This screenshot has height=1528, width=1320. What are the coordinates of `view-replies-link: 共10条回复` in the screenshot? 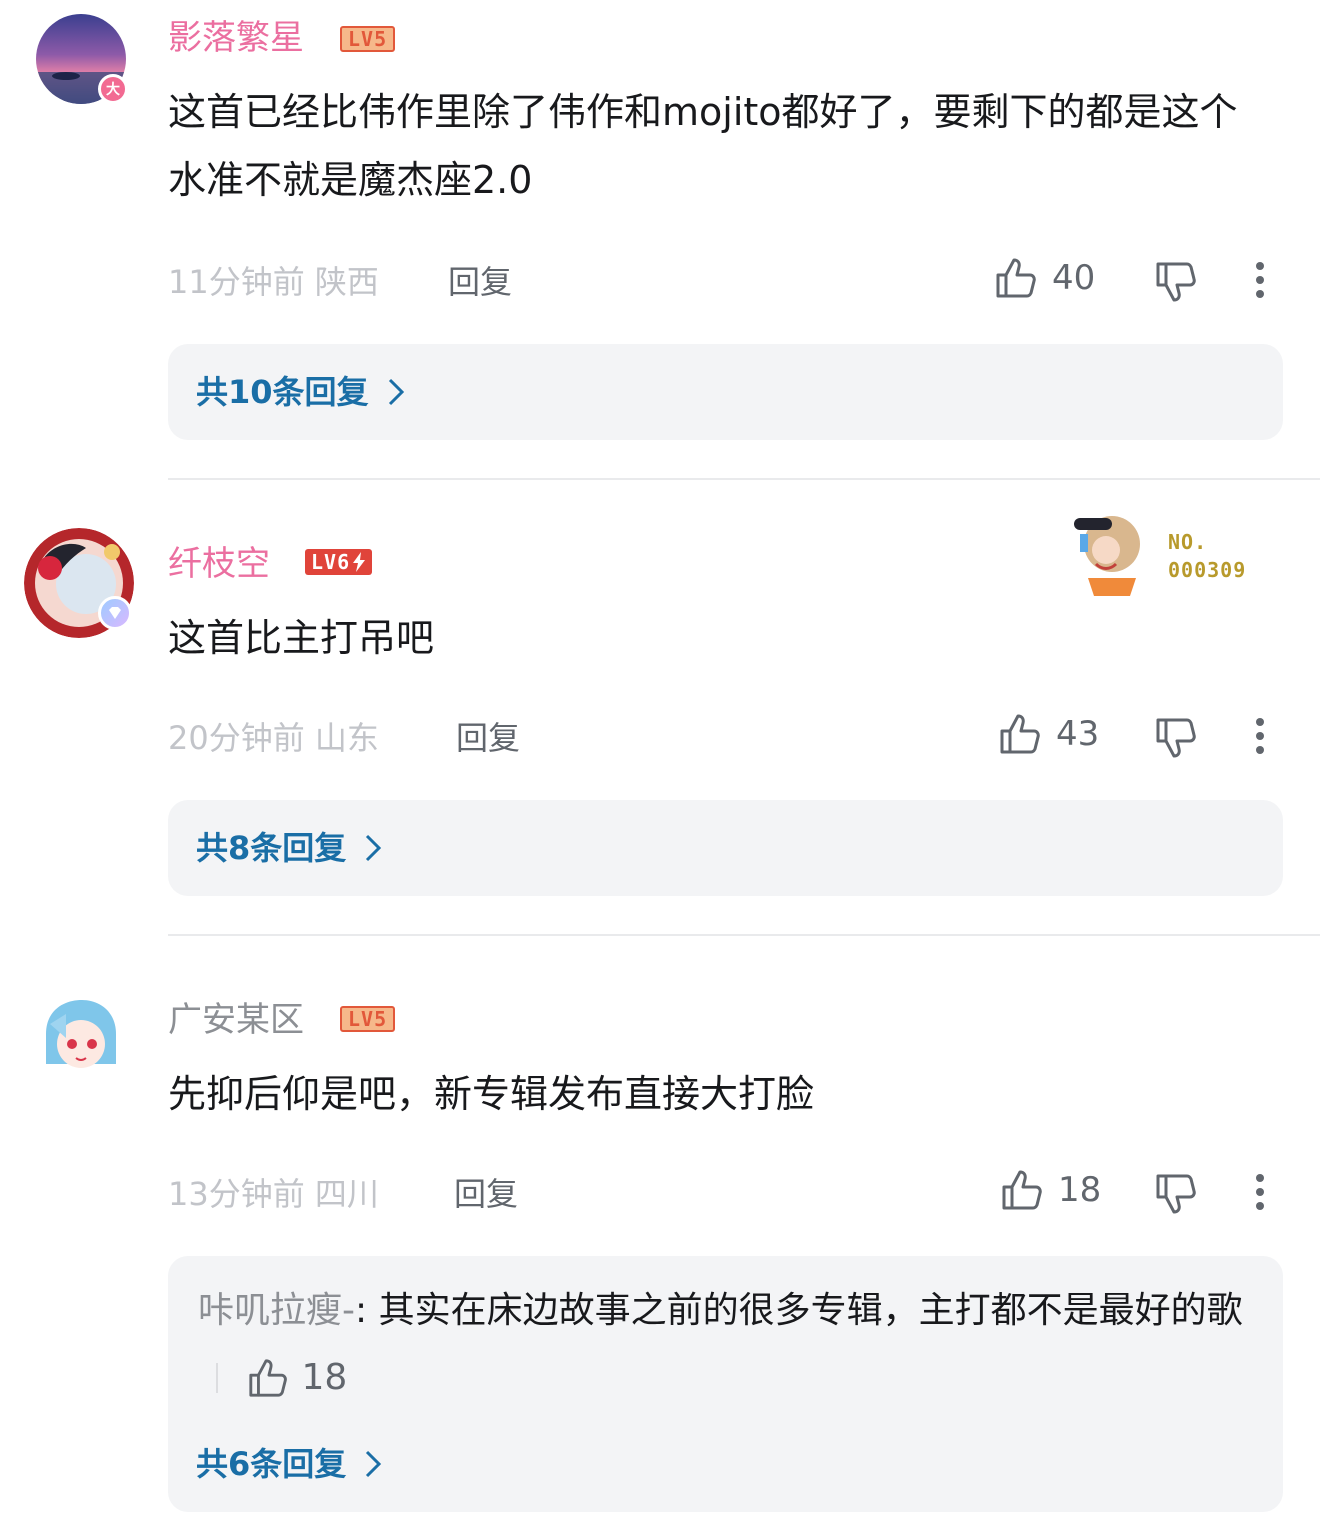 It's located at (300, 392).